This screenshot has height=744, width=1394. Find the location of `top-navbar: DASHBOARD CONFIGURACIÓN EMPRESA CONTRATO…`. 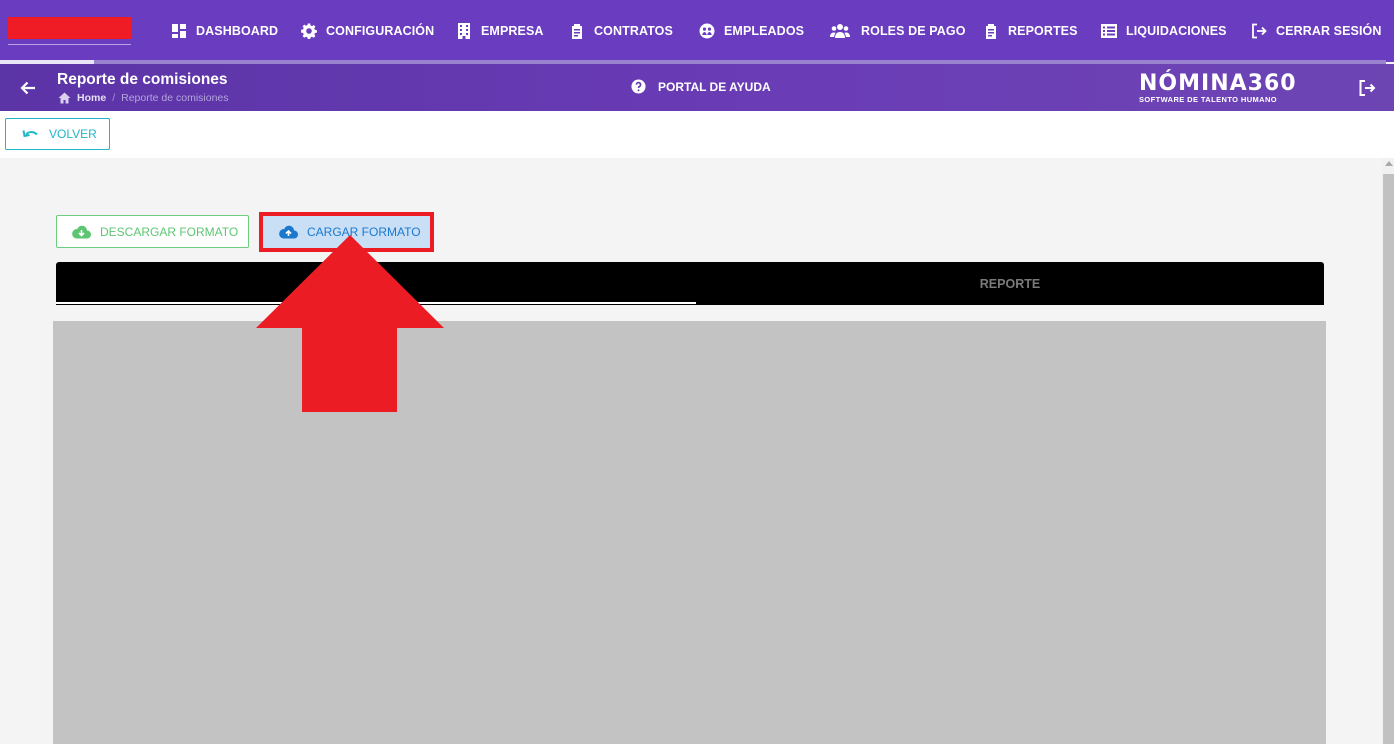

top-navbar: DASHBOARD CONFIGURACIÓN EMPRESA CONTRATO… is located at coordinates (697, 32).